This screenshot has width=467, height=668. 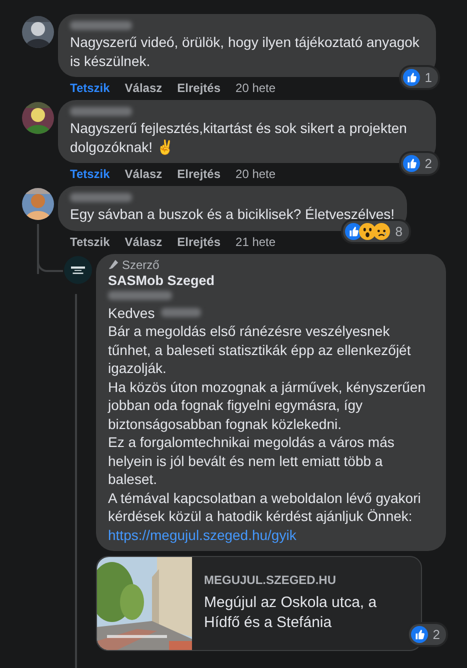 What do you see at coordinates (291, 612) in the screenshot?
I see `link-title: Megújul az Oskola utca, a Hídfő és a Stefánia` at bounding box center [291, 612].